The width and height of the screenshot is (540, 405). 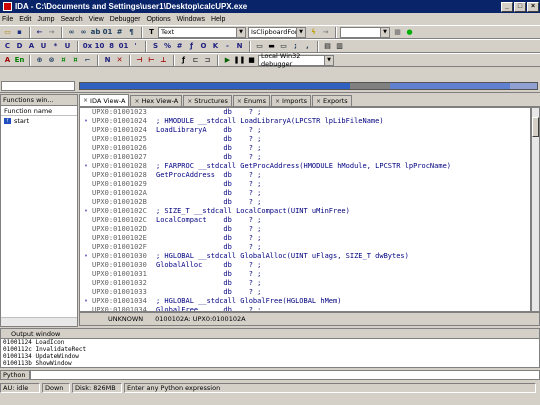 I want to click on function-list-item: f start, so click(x=39, y=121).